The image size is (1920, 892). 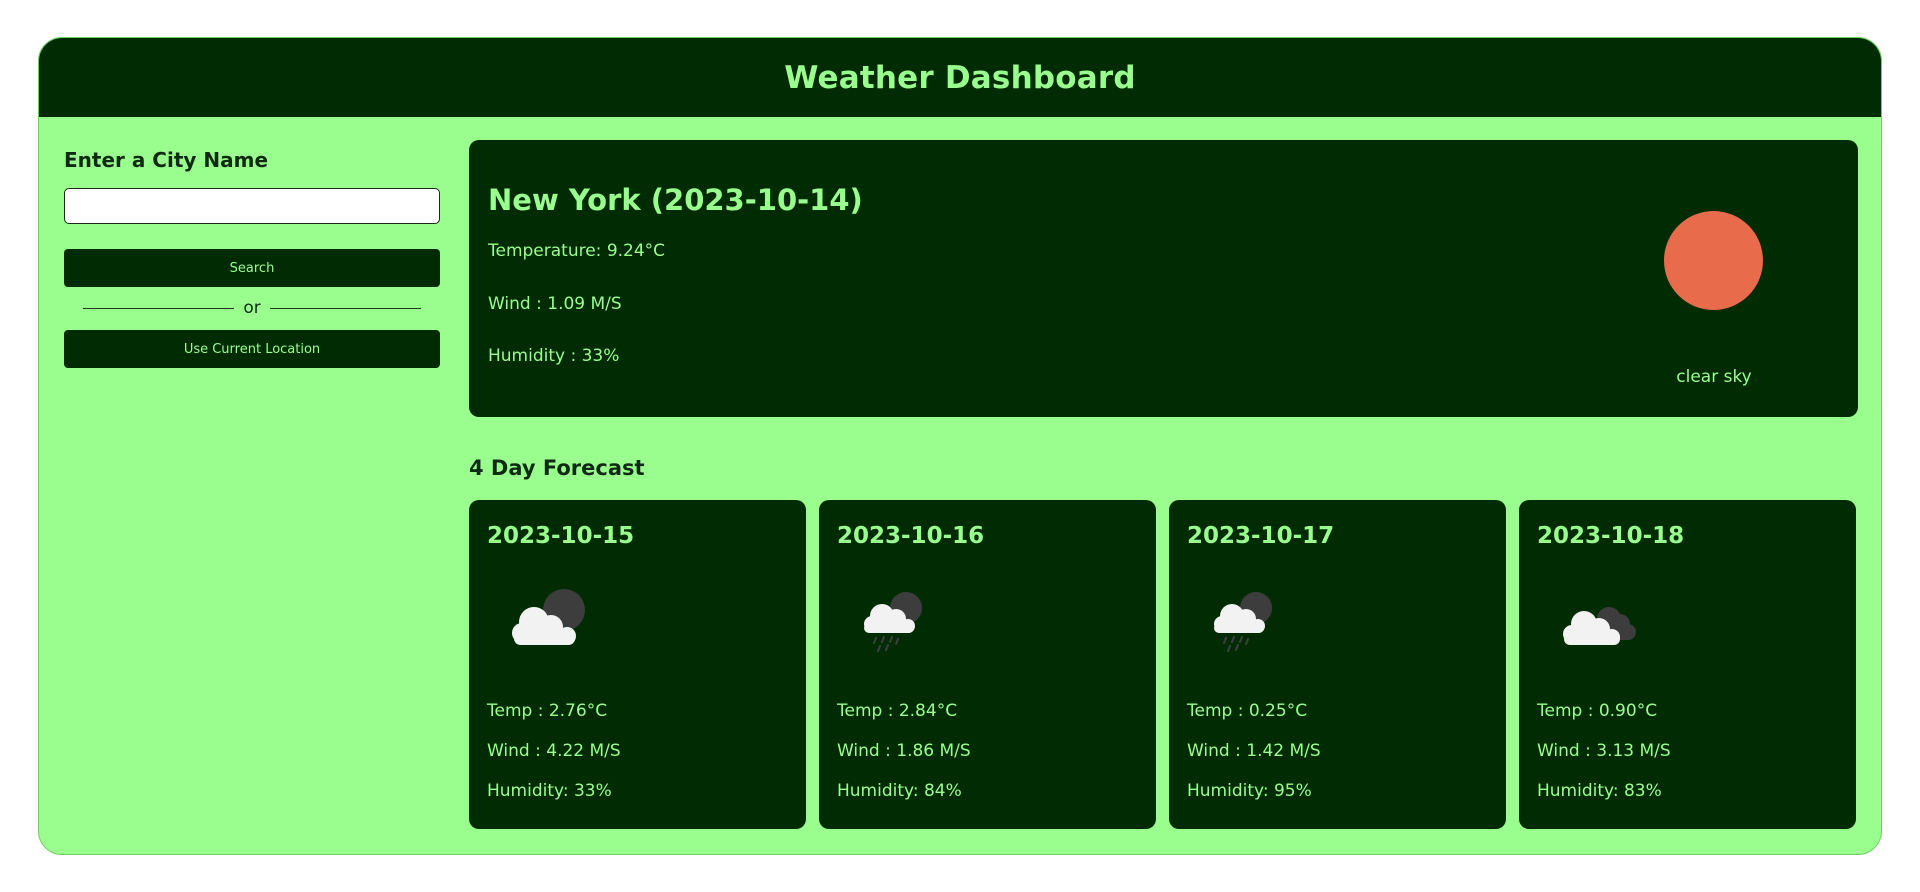 I want to click on overcast-clouds-icon, so click(x=1599, y=626).